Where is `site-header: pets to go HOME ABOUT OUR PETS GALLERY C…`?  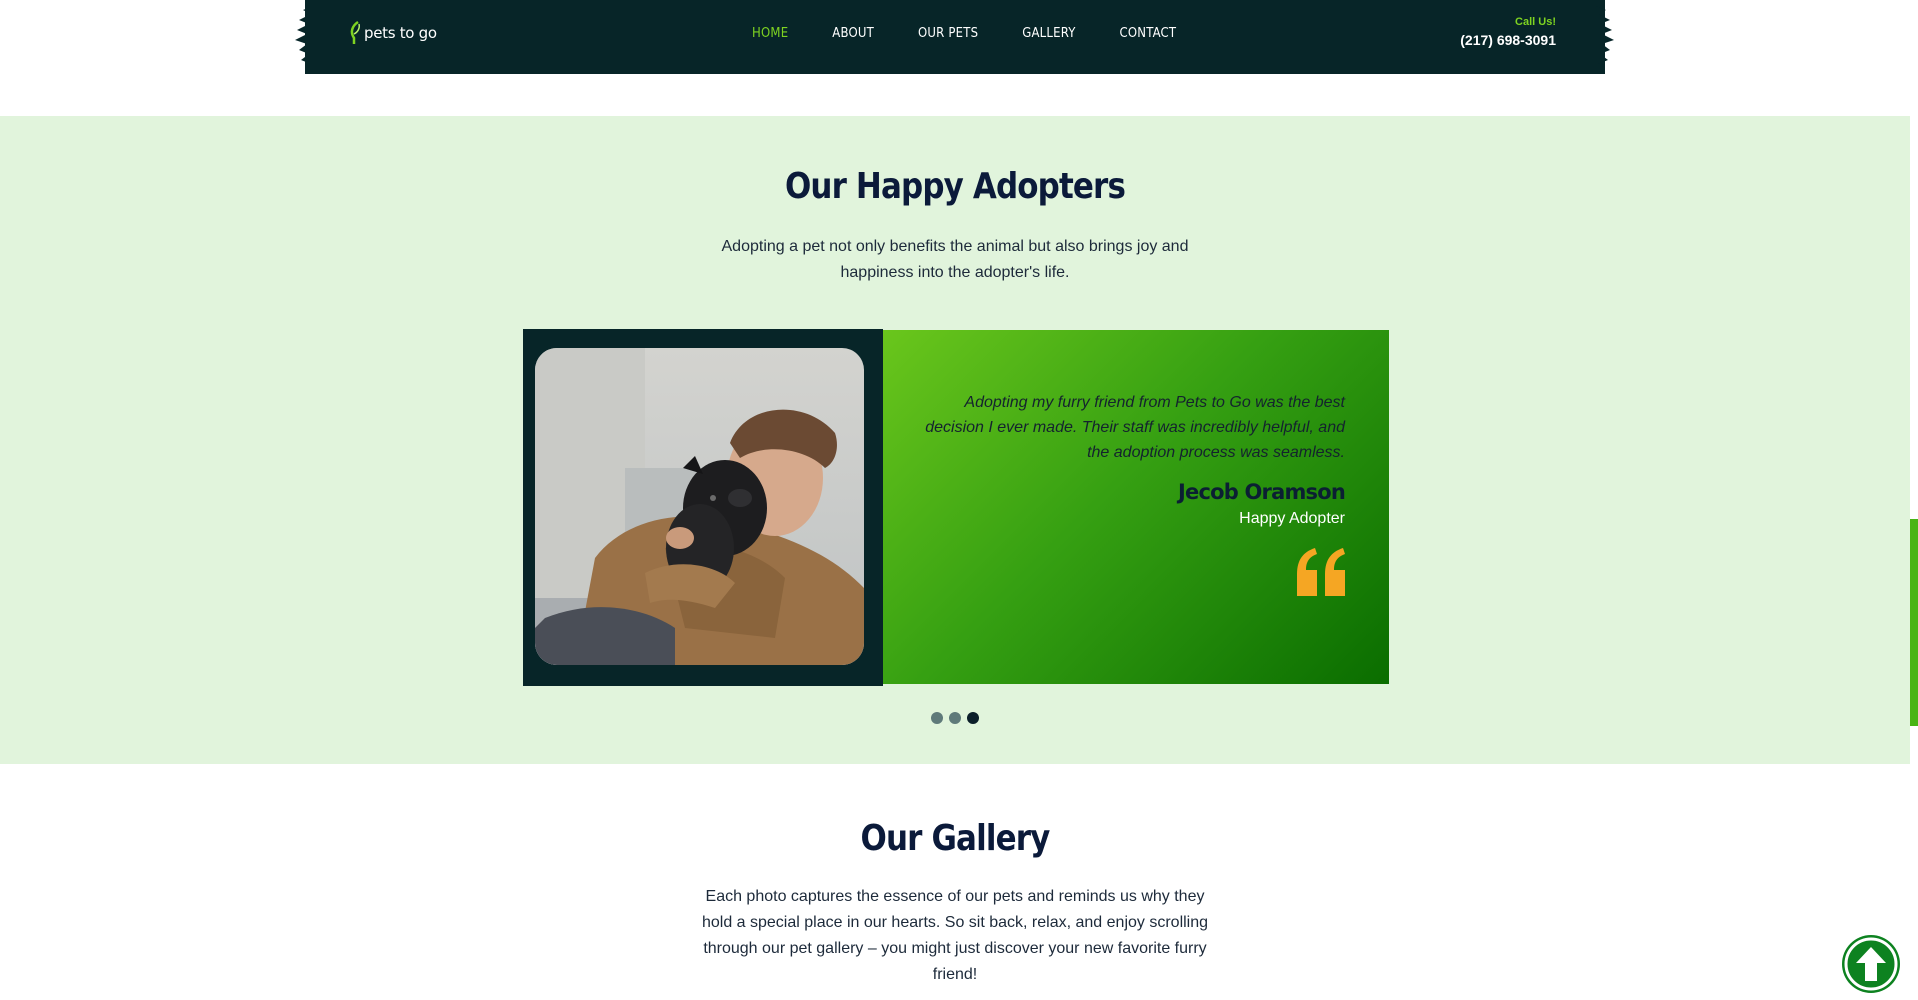 site-header: pets to go HOME ABOUT OUR PETS GALLERY C… is located at coordinates (959, 58).